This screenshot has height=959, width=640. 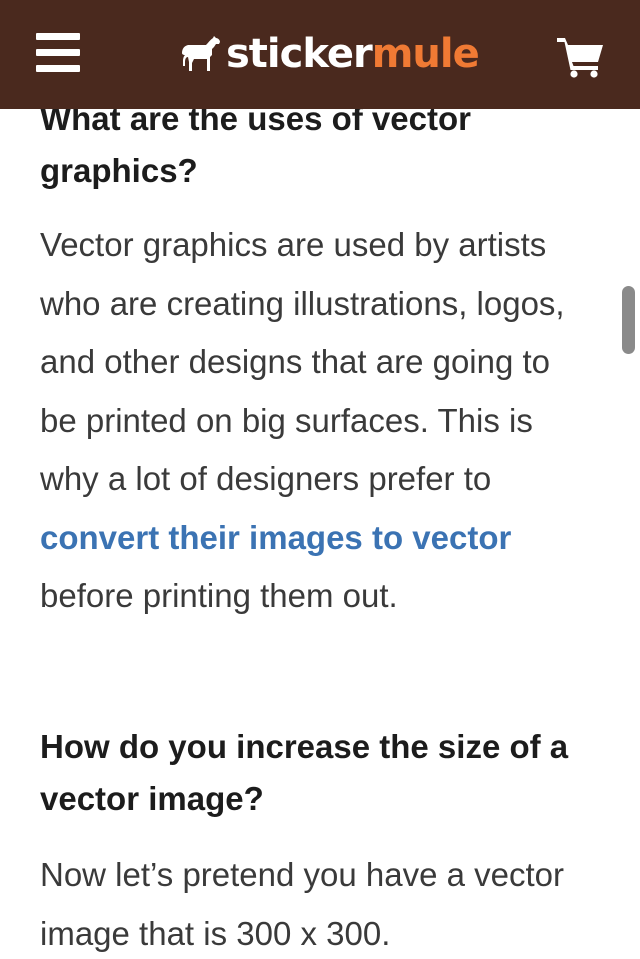 I want to click on logo-text-mule: mule, so click(x=425, y=54).